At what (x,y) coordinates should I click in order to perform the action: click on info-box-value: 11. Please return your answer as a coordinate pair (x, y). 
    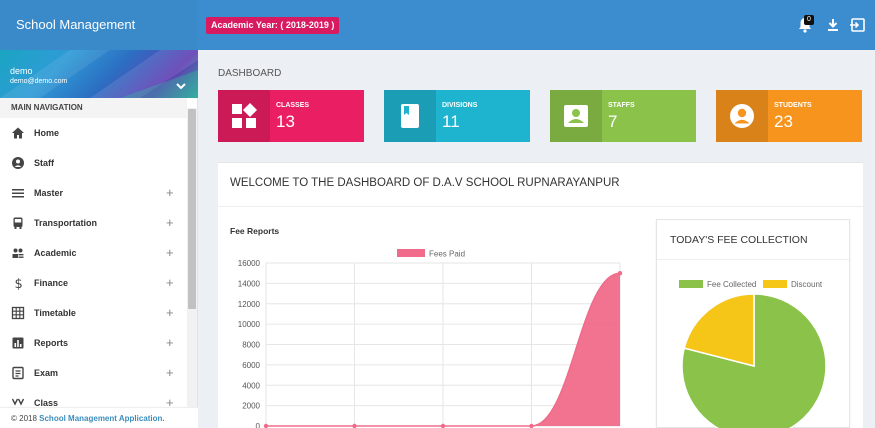
    Looking at the image, I should click on (451, 121).